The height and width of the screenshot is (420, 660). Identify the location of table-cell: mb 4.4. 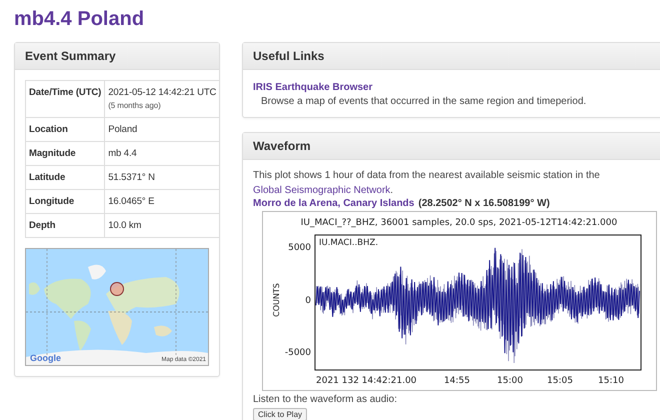
(162, 154).